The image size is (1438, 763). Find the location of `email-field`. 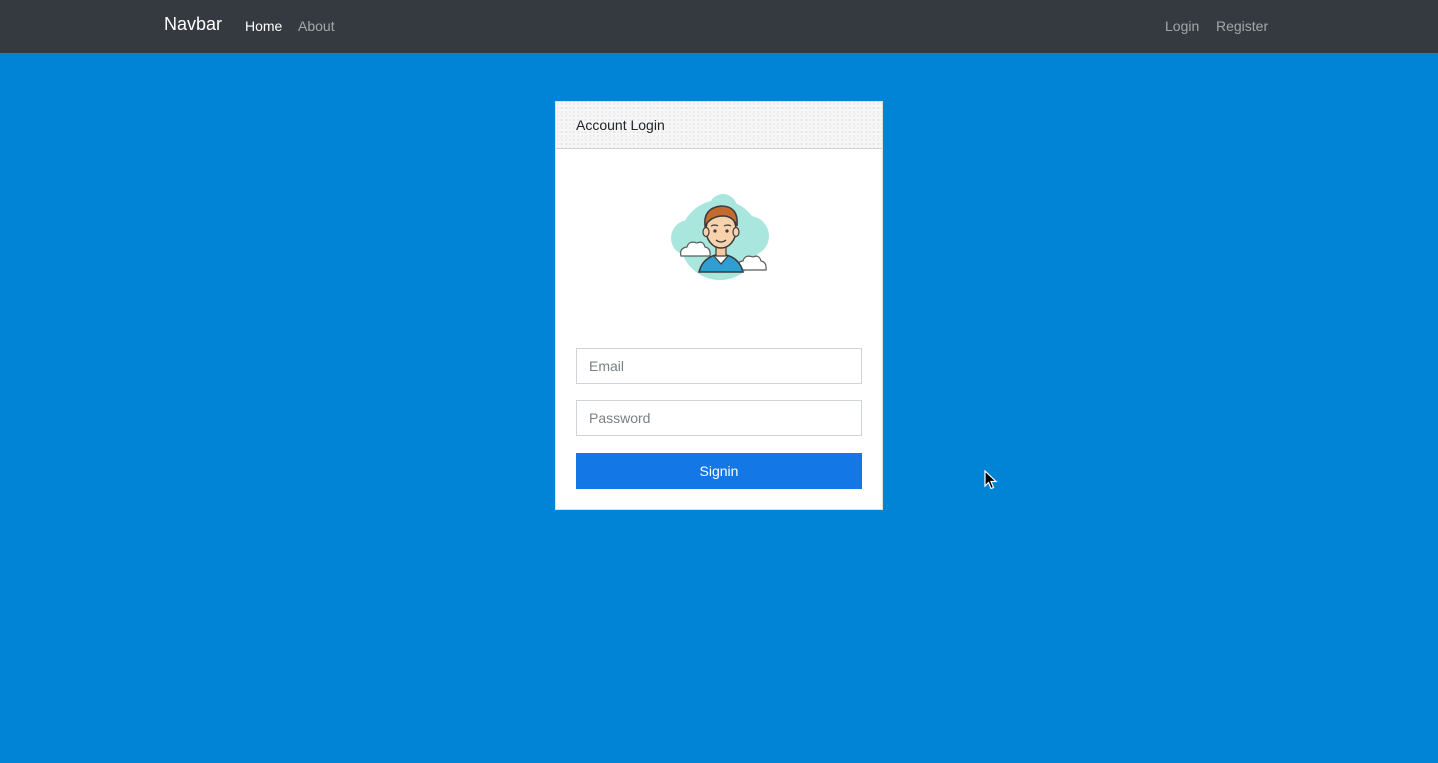

email-field is located at coordinates (719, 366).